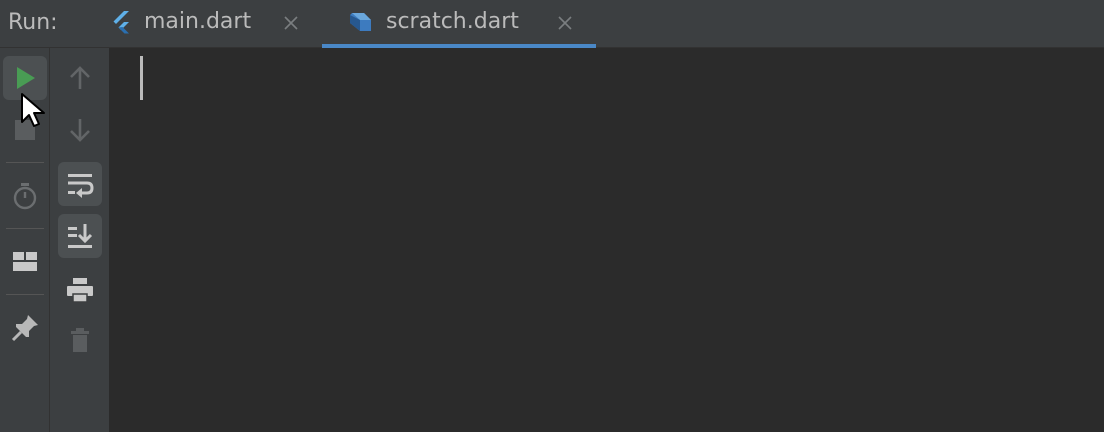 Image resolution: width=1104 pixels, height=432 pixels. I want to click on restore-layout-button, so click(25, 262).